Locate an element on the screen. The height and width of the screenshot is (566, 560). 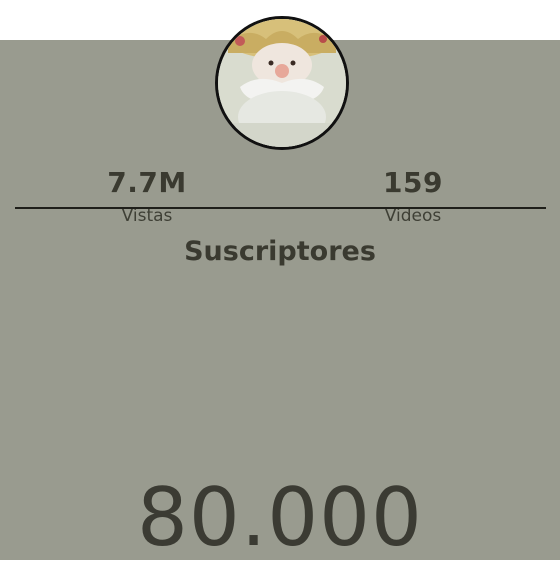
stats-divider is located at coordinates (280, 208).